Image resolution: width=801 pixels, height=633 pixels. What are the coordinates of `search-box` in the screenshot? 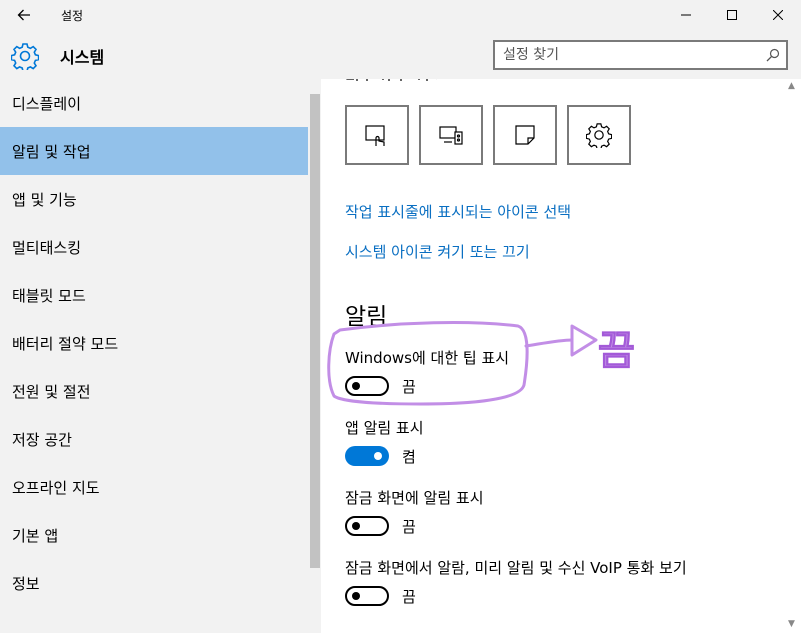 It's located at (640, 55).